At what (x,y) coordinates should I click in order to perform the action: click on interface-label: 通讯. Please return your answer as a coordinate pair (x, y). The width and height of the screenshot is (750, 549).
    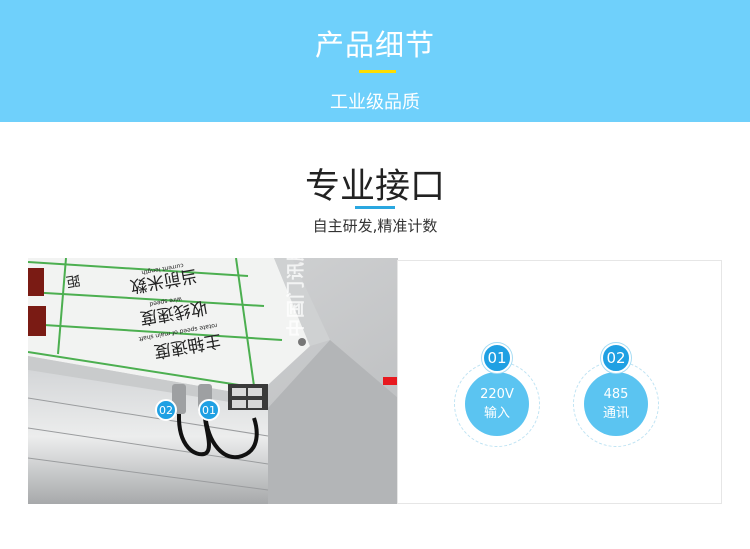
    Looking at the image, I should click on (615, 413).